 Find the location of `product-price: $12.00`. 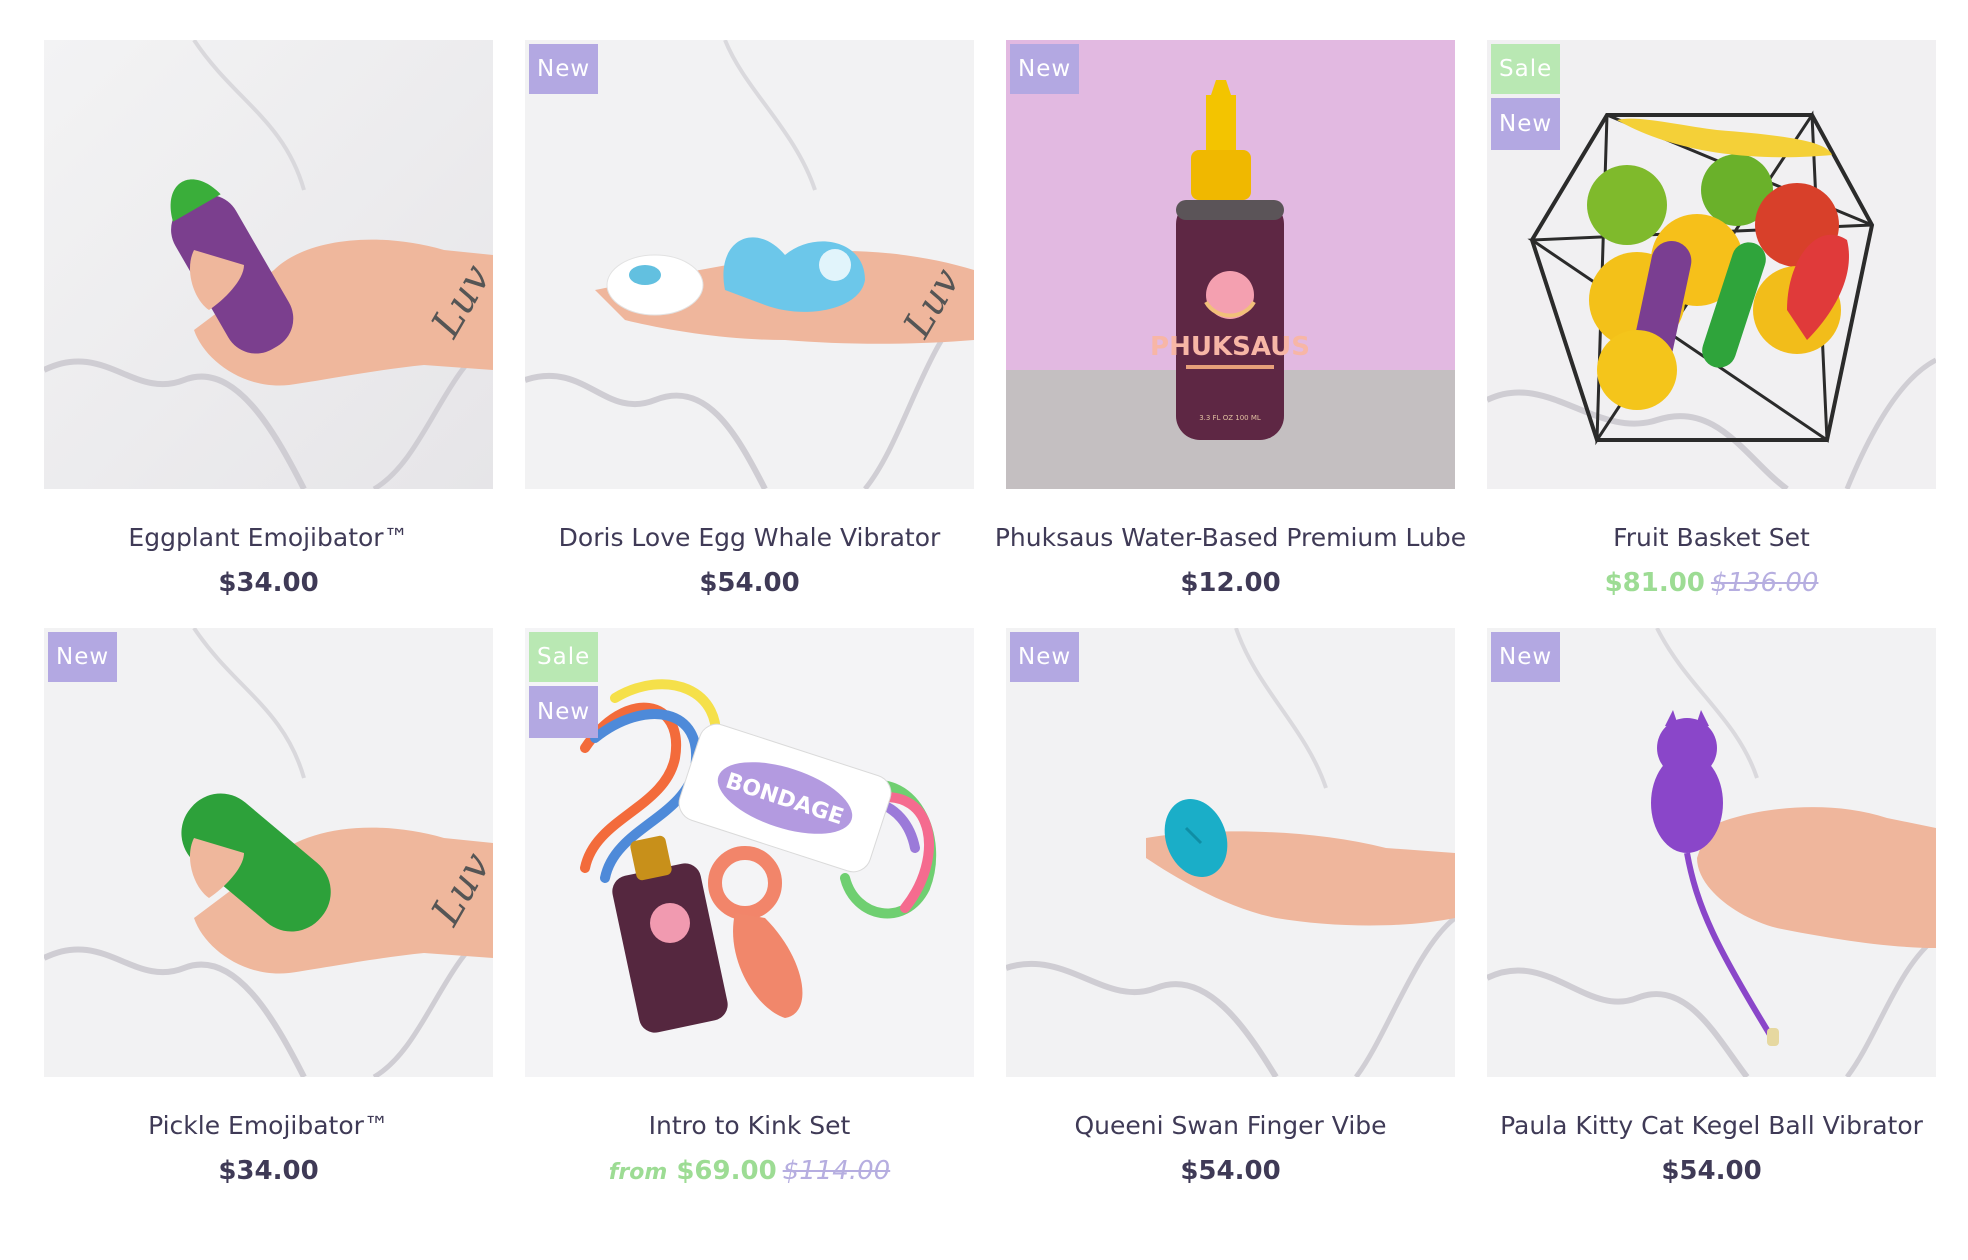

product-price: $12.00 is located at coordinates (1230, 583).